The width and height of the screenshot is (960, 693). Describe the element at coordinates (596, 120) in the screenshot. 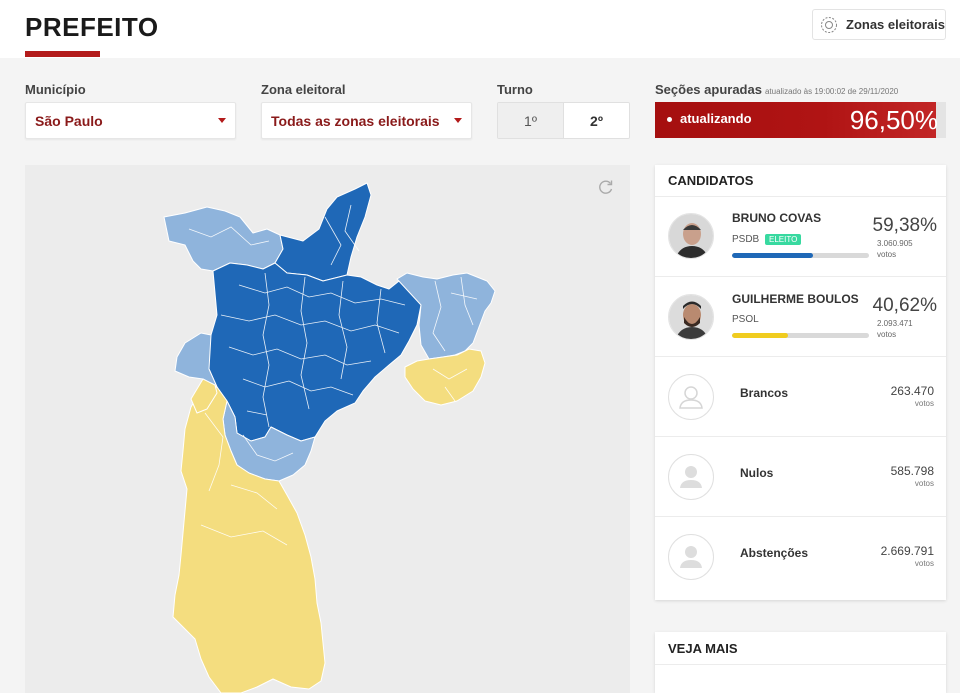

I see `turno-2-button: 2º` at that location.